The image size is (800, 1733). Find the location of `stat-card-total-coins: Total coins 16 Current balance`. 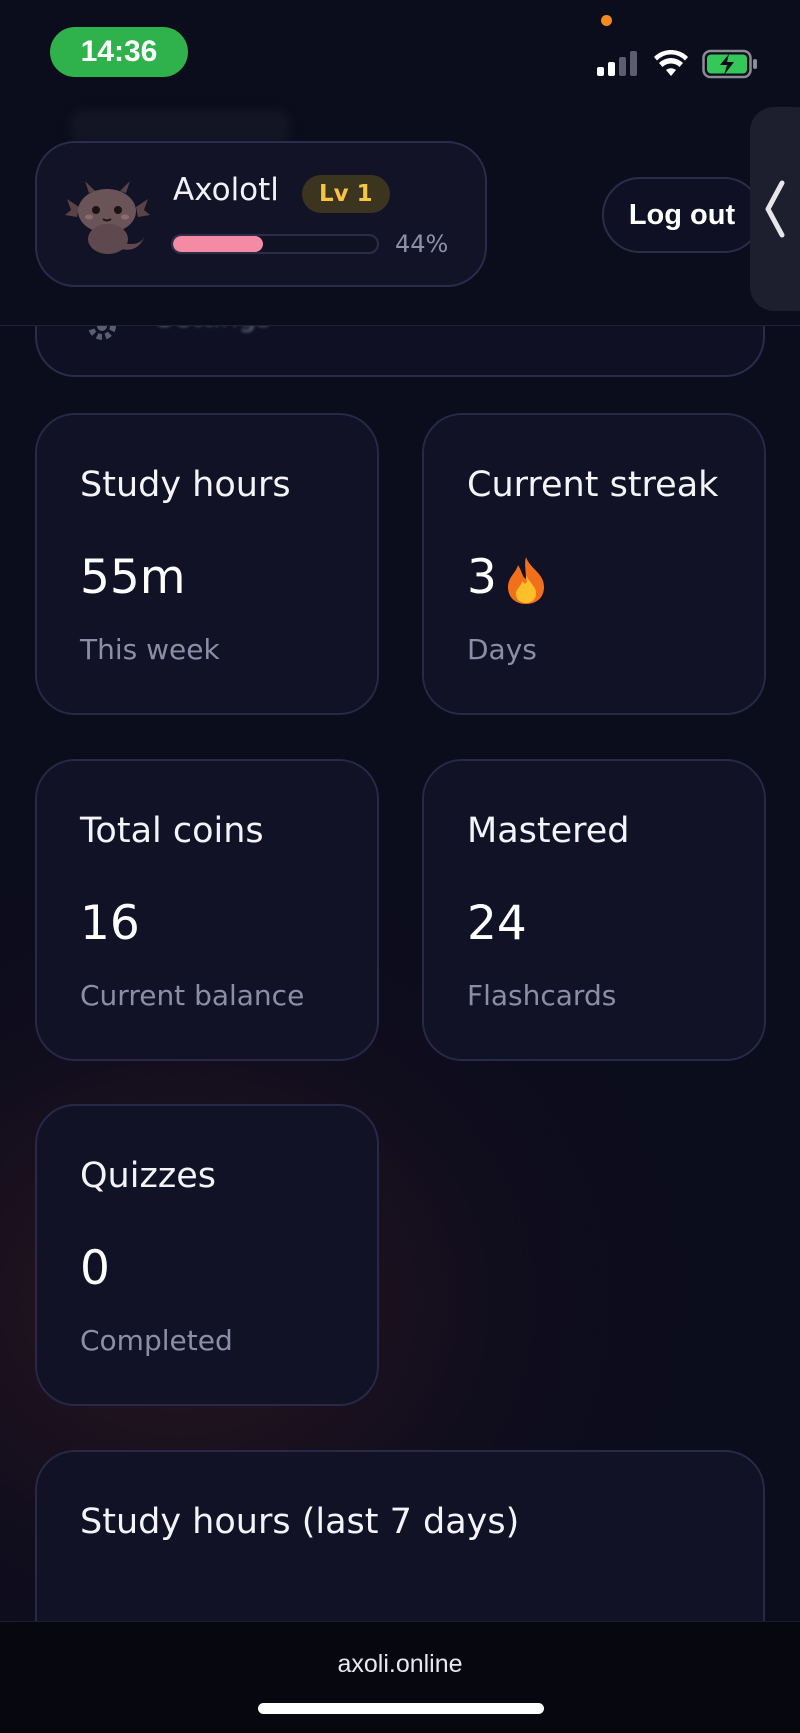

stat-card-total-coins: Total coins 16 Current balance is located at coordinates (207, 910).